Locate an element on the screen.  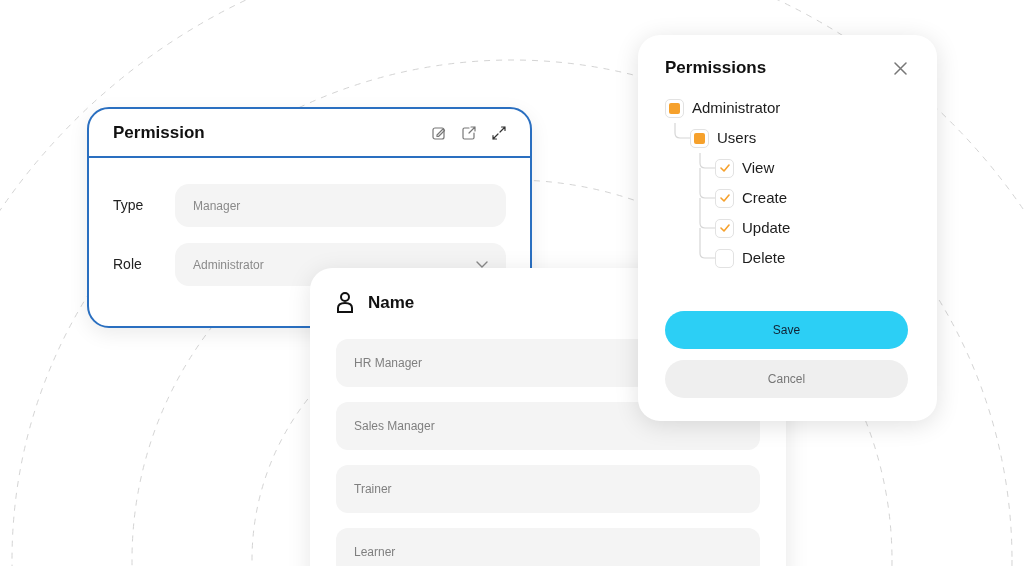
card-title: Permission is located at coordinates (159, 132).